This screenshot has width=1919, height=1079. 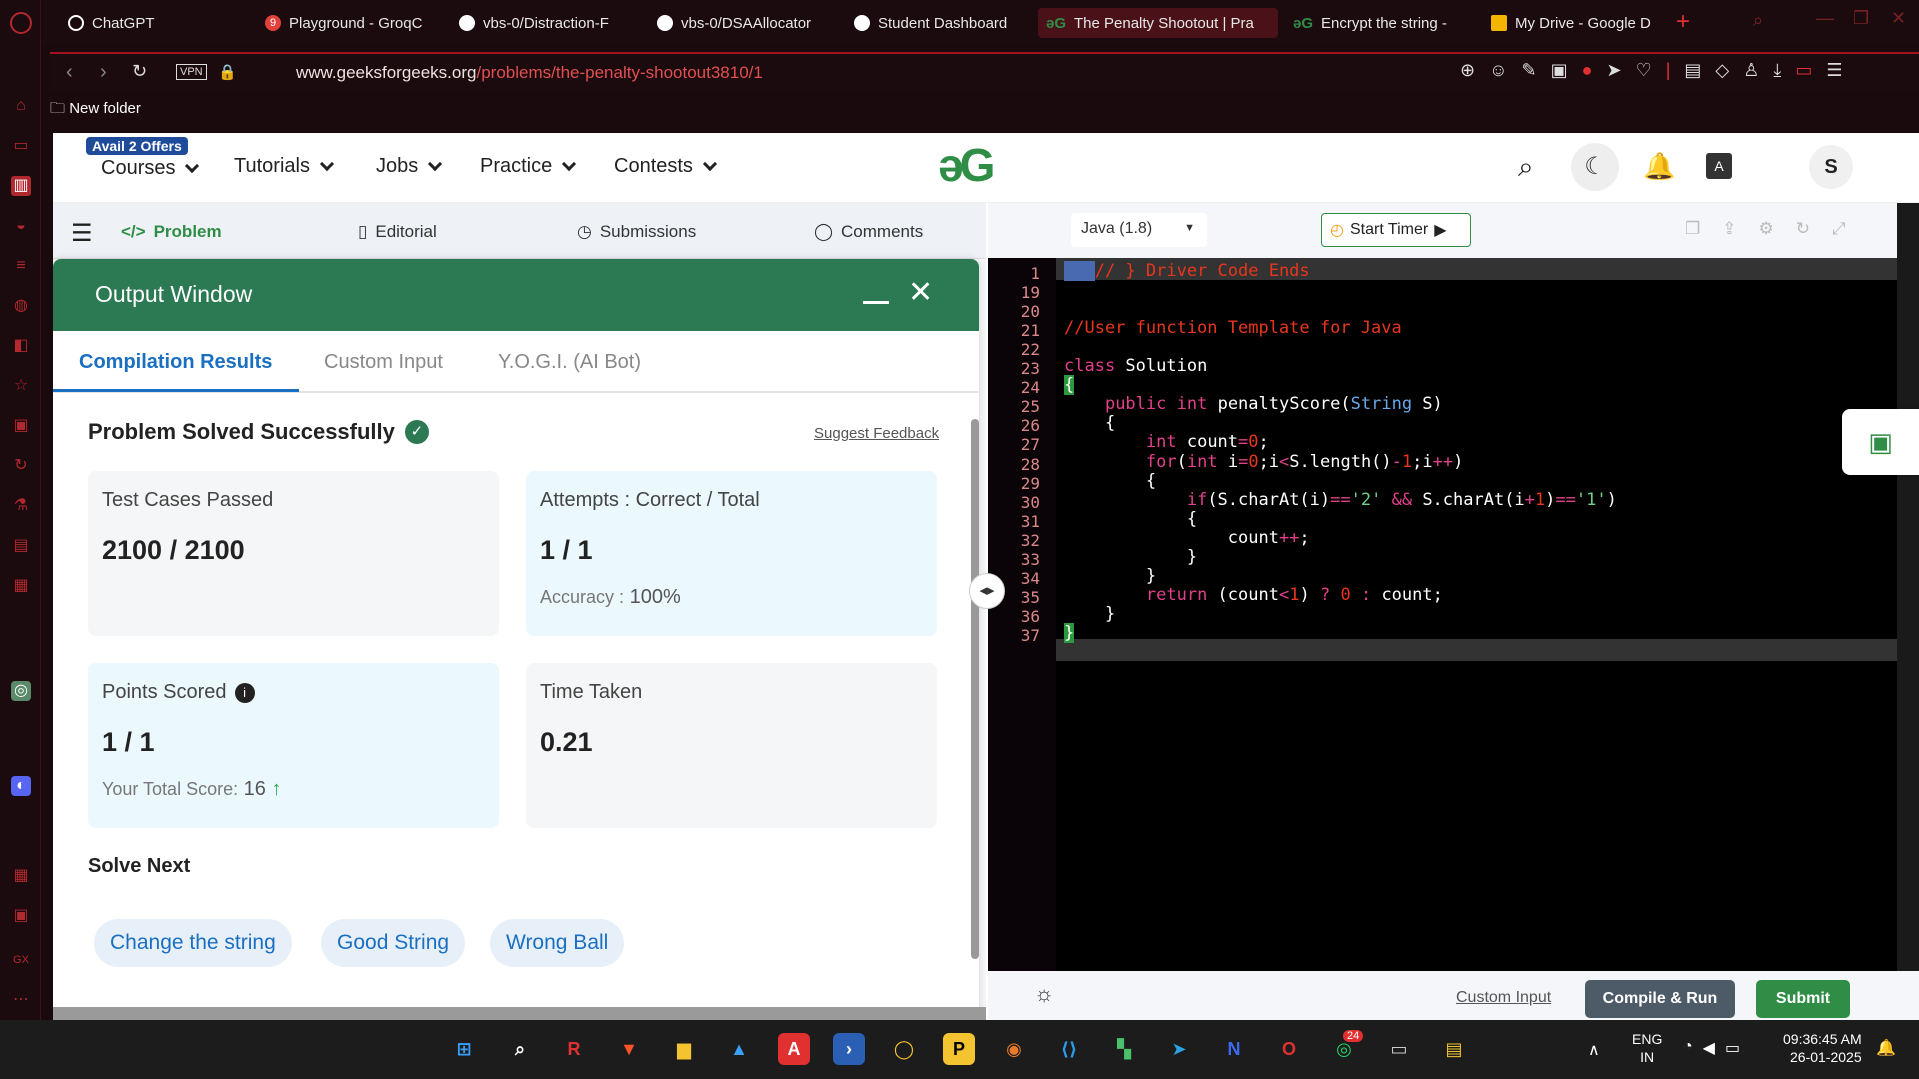 What do you see at coordinates (1839, 229) in the screenshot?
I see `fullscreen-icon: ⤢` at bounding box center [1839, 229].